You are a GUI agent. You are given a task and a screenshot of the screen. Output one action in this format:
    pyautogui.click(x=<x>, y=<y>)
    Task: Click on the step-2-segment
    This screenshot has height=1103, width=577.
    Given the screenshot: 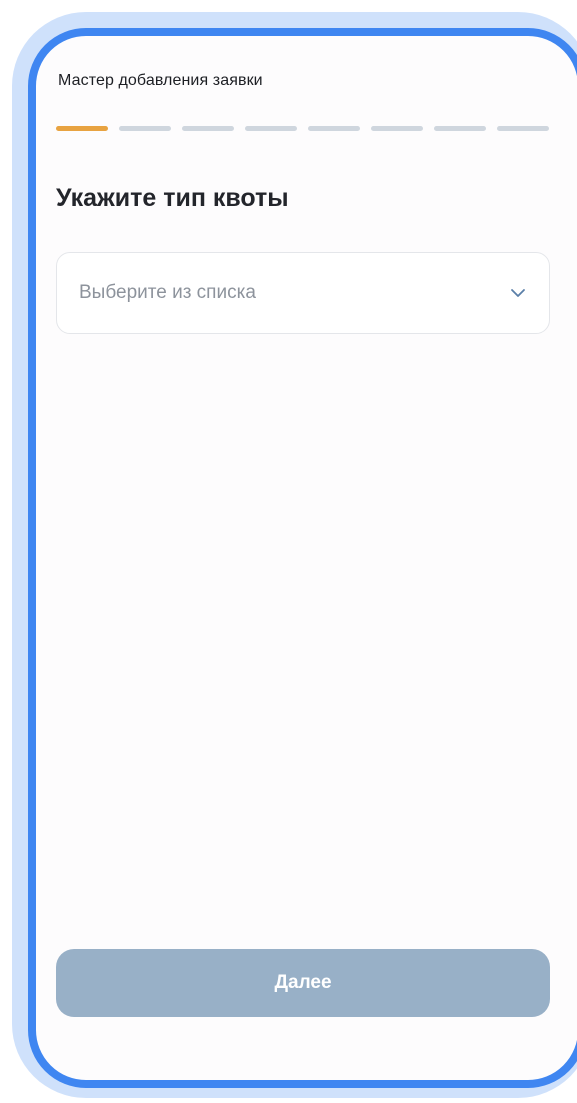 What is the action you would take?
    pyautogui.click(x=145, y=128)
    